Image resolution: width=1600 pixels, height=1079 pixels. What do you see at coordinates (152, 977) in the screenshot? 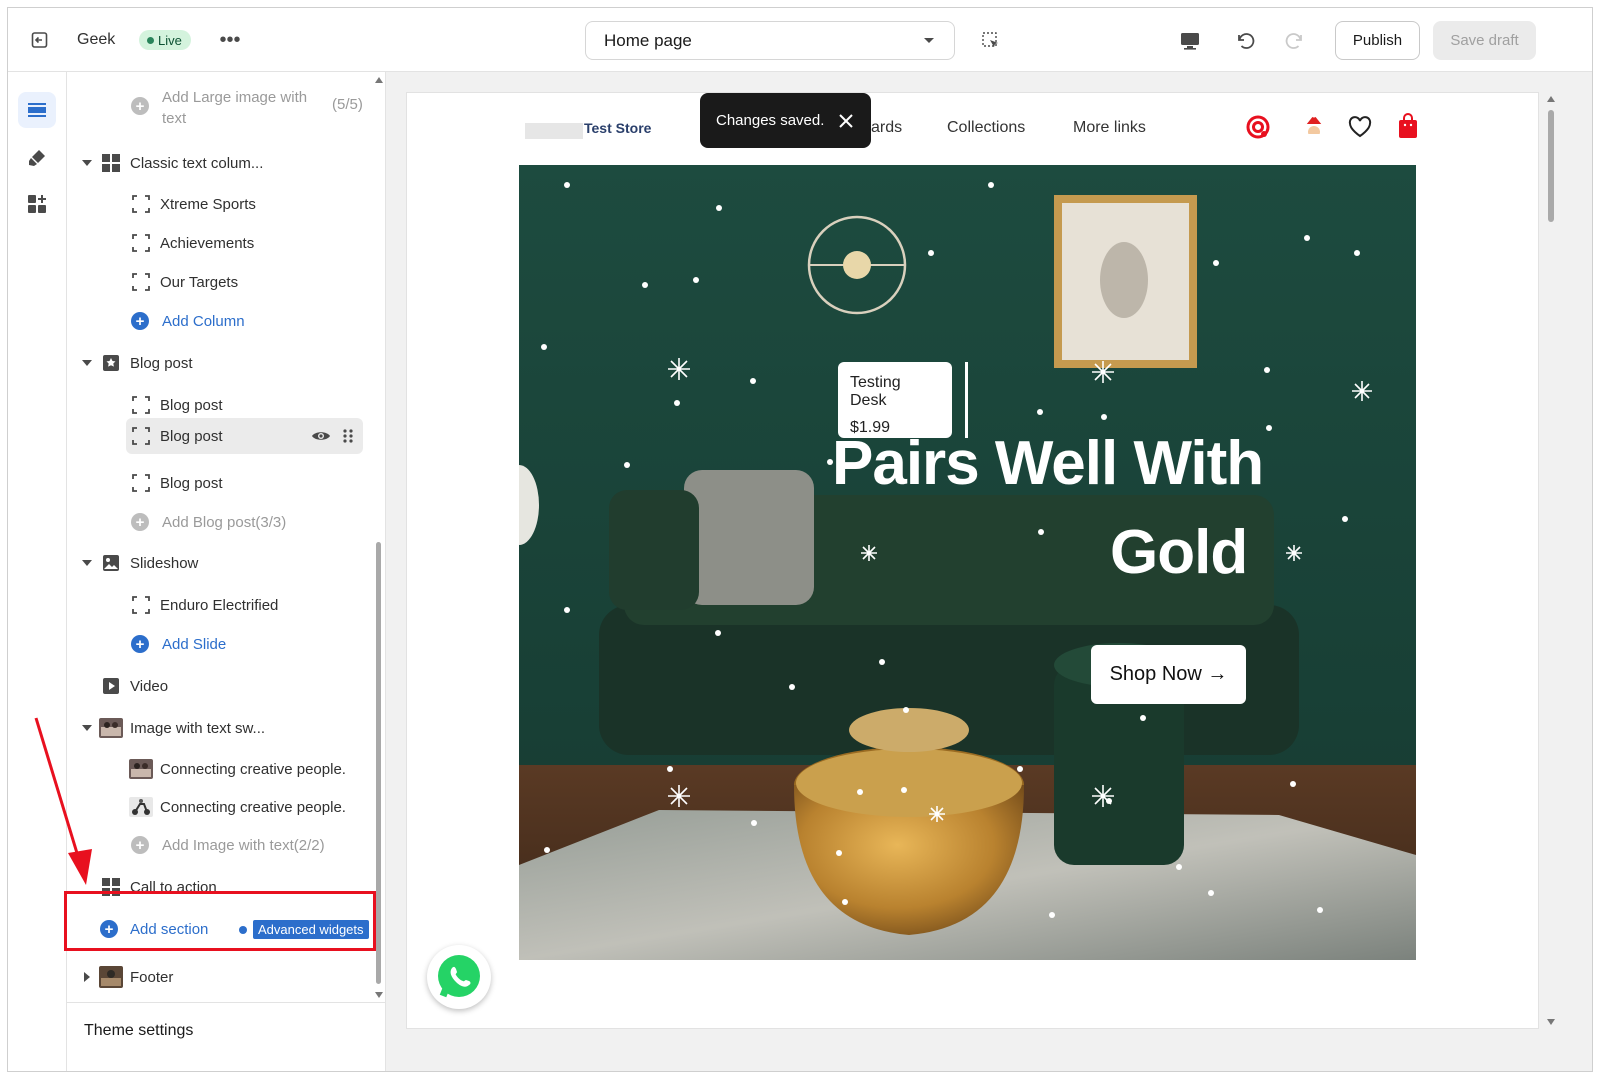
I see `section-label: Footer` at bounding box center [152, 977].